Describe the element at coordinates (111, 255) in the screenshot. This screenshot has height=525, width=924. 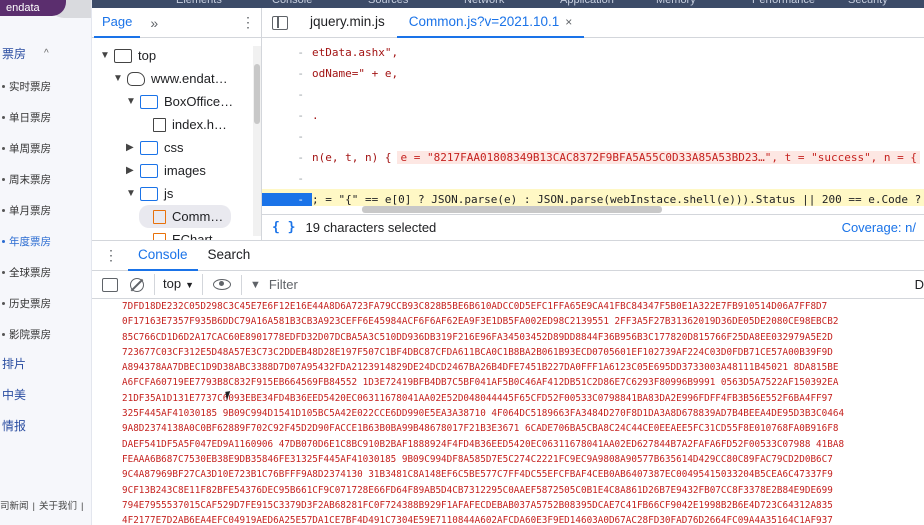
I see `drawer-menu-icon: ⋮` at that location.